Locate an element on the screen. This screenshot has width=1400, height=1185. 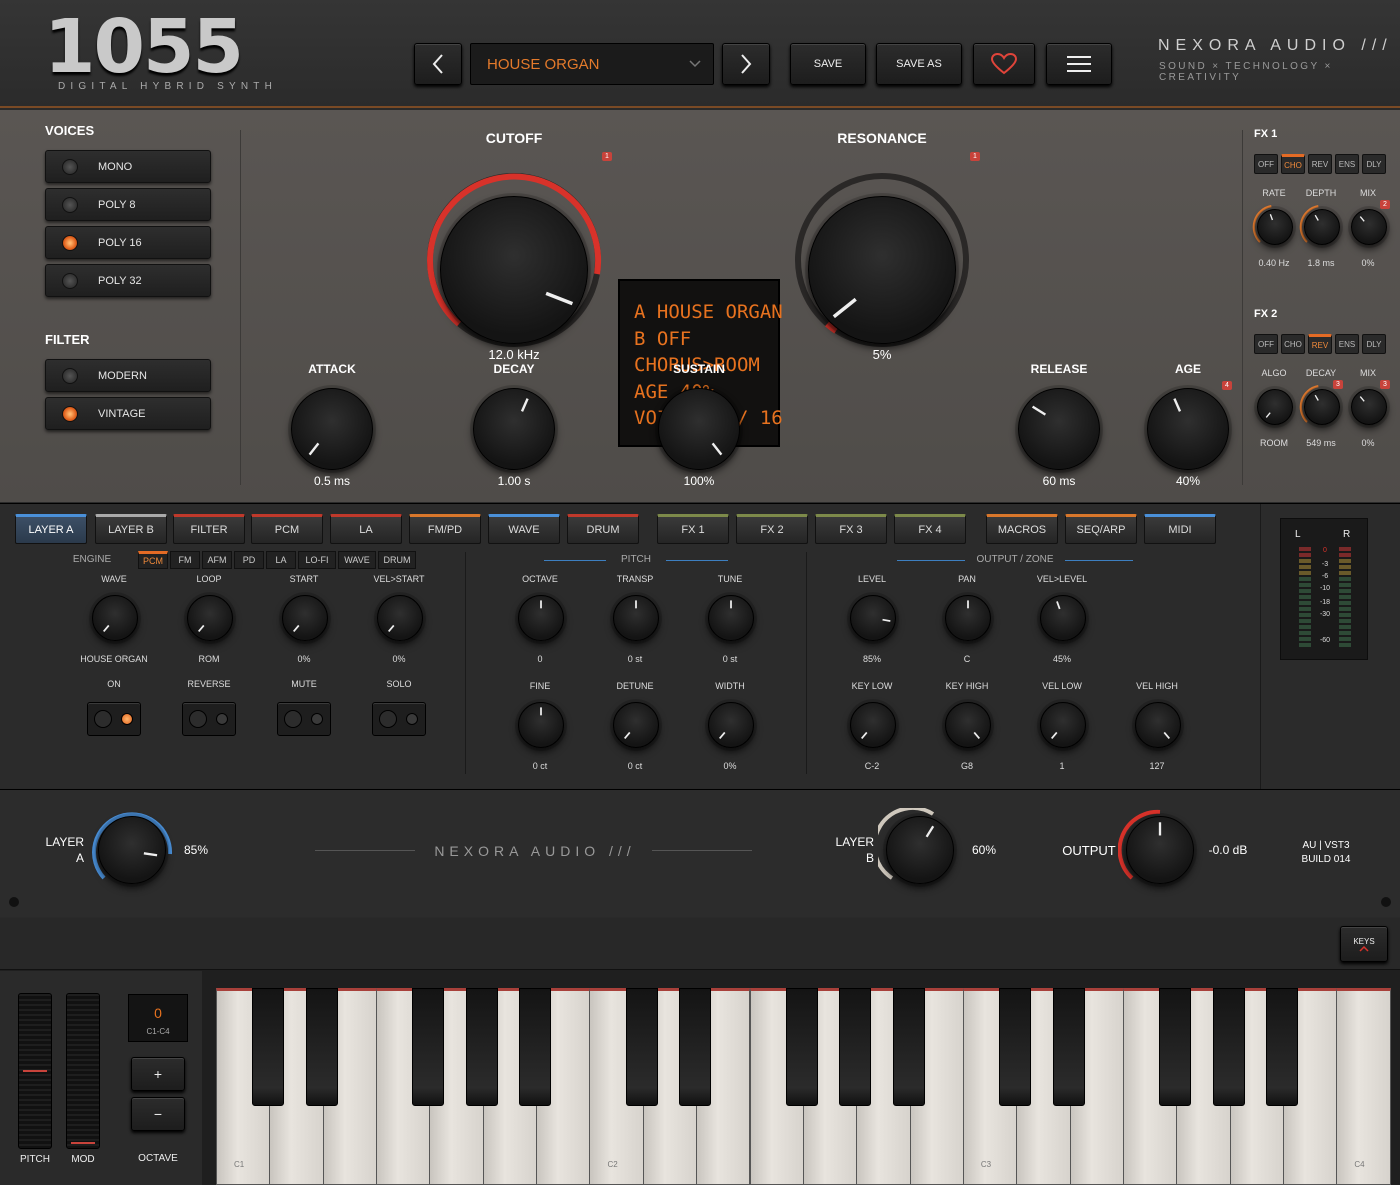
tab-la: LA is located at coordinates (366, 529).